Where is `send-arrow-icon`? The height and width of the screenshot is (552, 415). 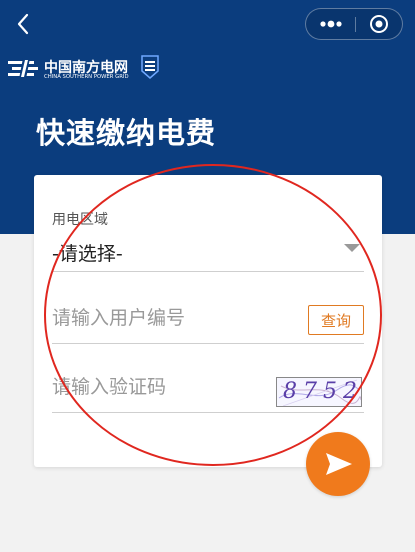
send-arrow-icon is located at coordinates (339, 464).